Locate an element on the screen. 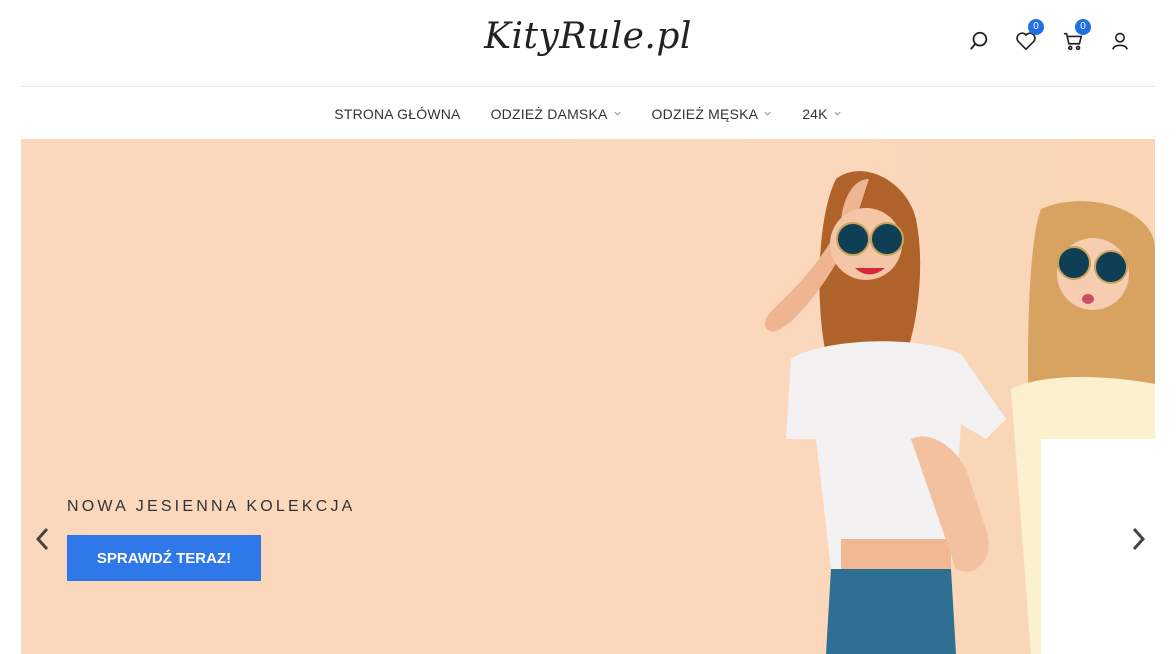  nav-item-24k: 24K is located at coordinates (822, 114).